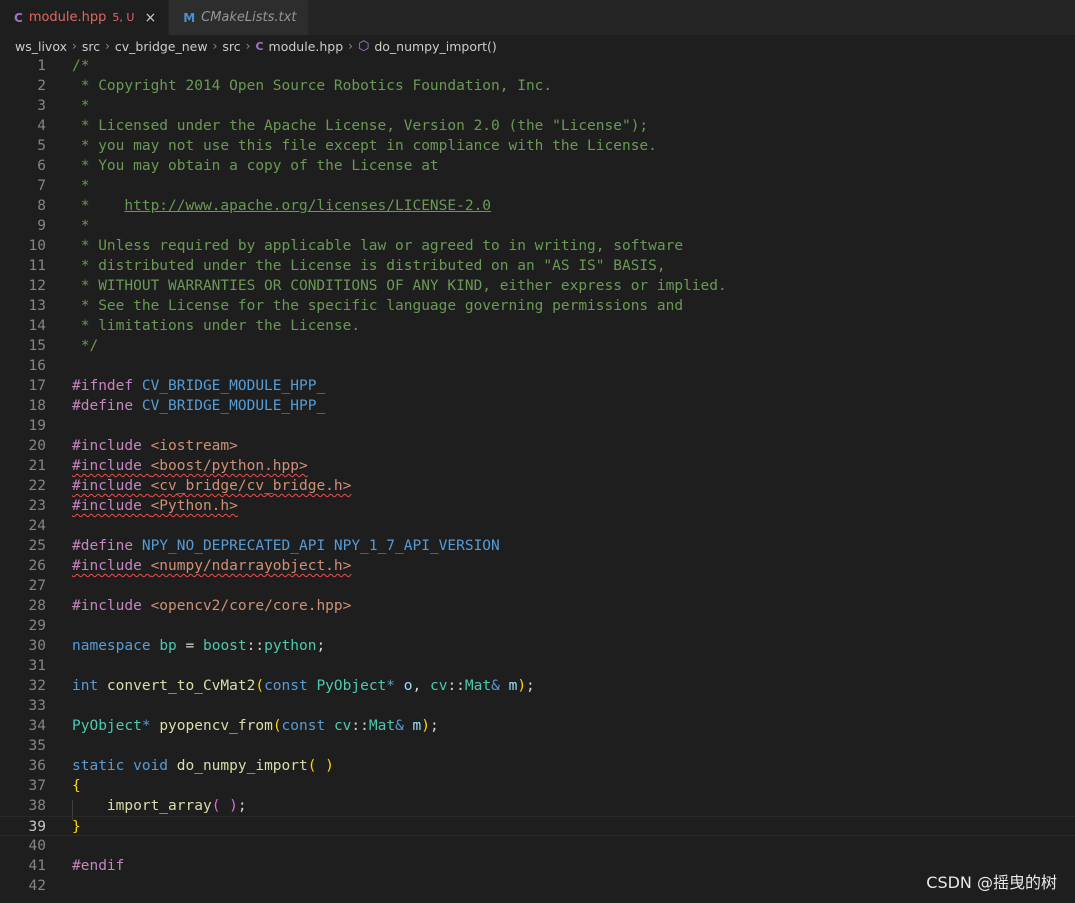 The image size is (1075, 903). I want to click on token-pp: #endif, so click(98, 866).